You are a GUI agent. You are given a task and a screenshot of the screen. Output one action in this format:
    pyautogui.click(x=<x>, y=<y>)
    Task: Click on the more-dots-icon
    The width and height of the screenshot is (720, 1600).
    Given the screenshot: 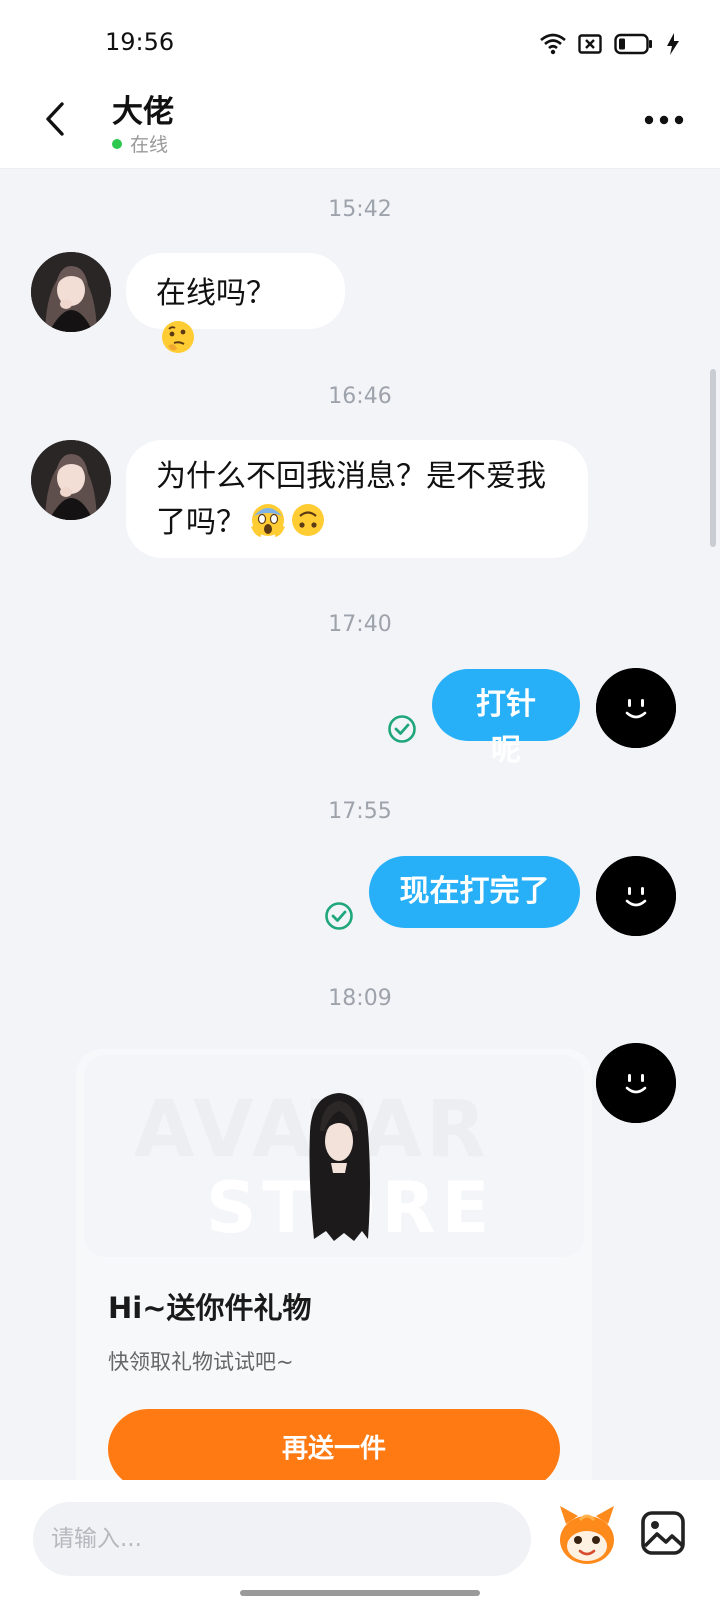 What is the action you would take?
    pyautogui.click(x=664, y=120)
    